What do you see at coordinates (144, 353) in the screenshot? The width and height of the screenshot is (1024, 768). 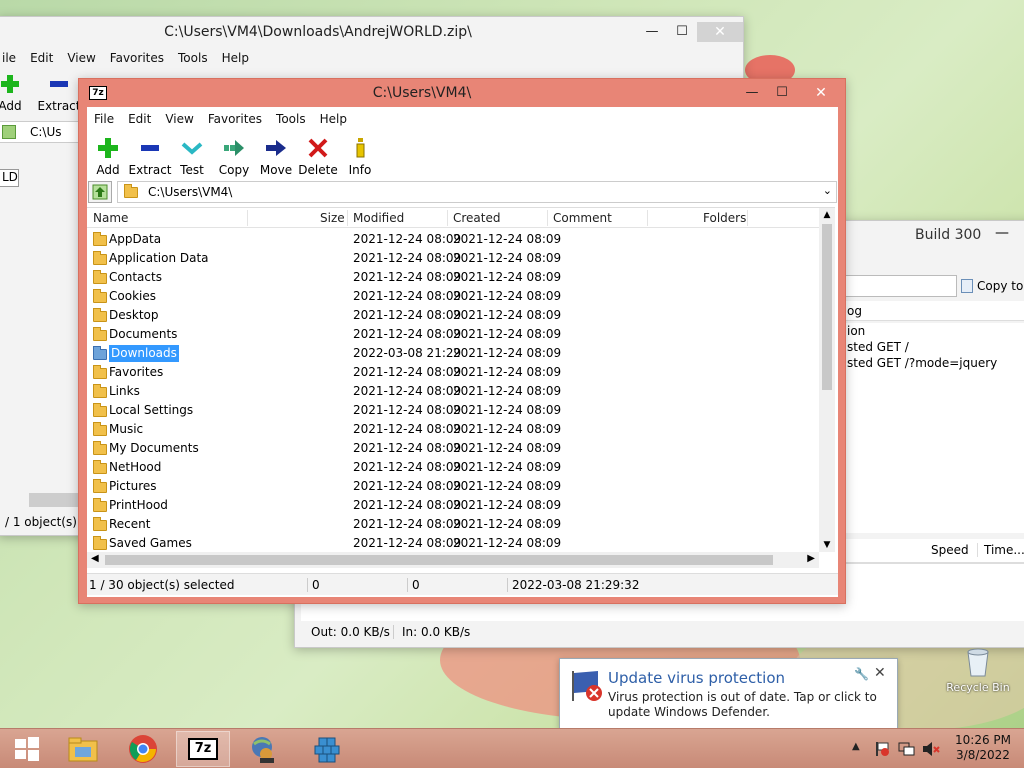 I see `file-name: Downloads` at bounding box center [144, 353].